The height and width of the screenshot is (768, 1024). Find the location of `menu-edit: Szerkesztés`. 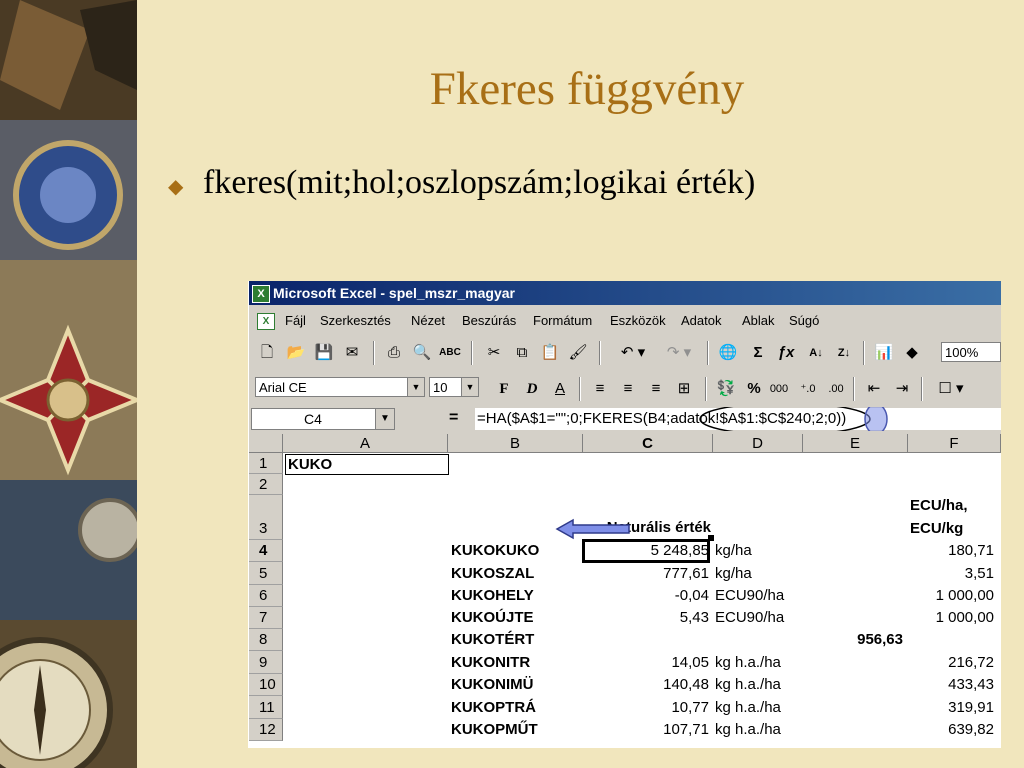

menu-edit: Szerkesztés is located at coordinates (355, 321).